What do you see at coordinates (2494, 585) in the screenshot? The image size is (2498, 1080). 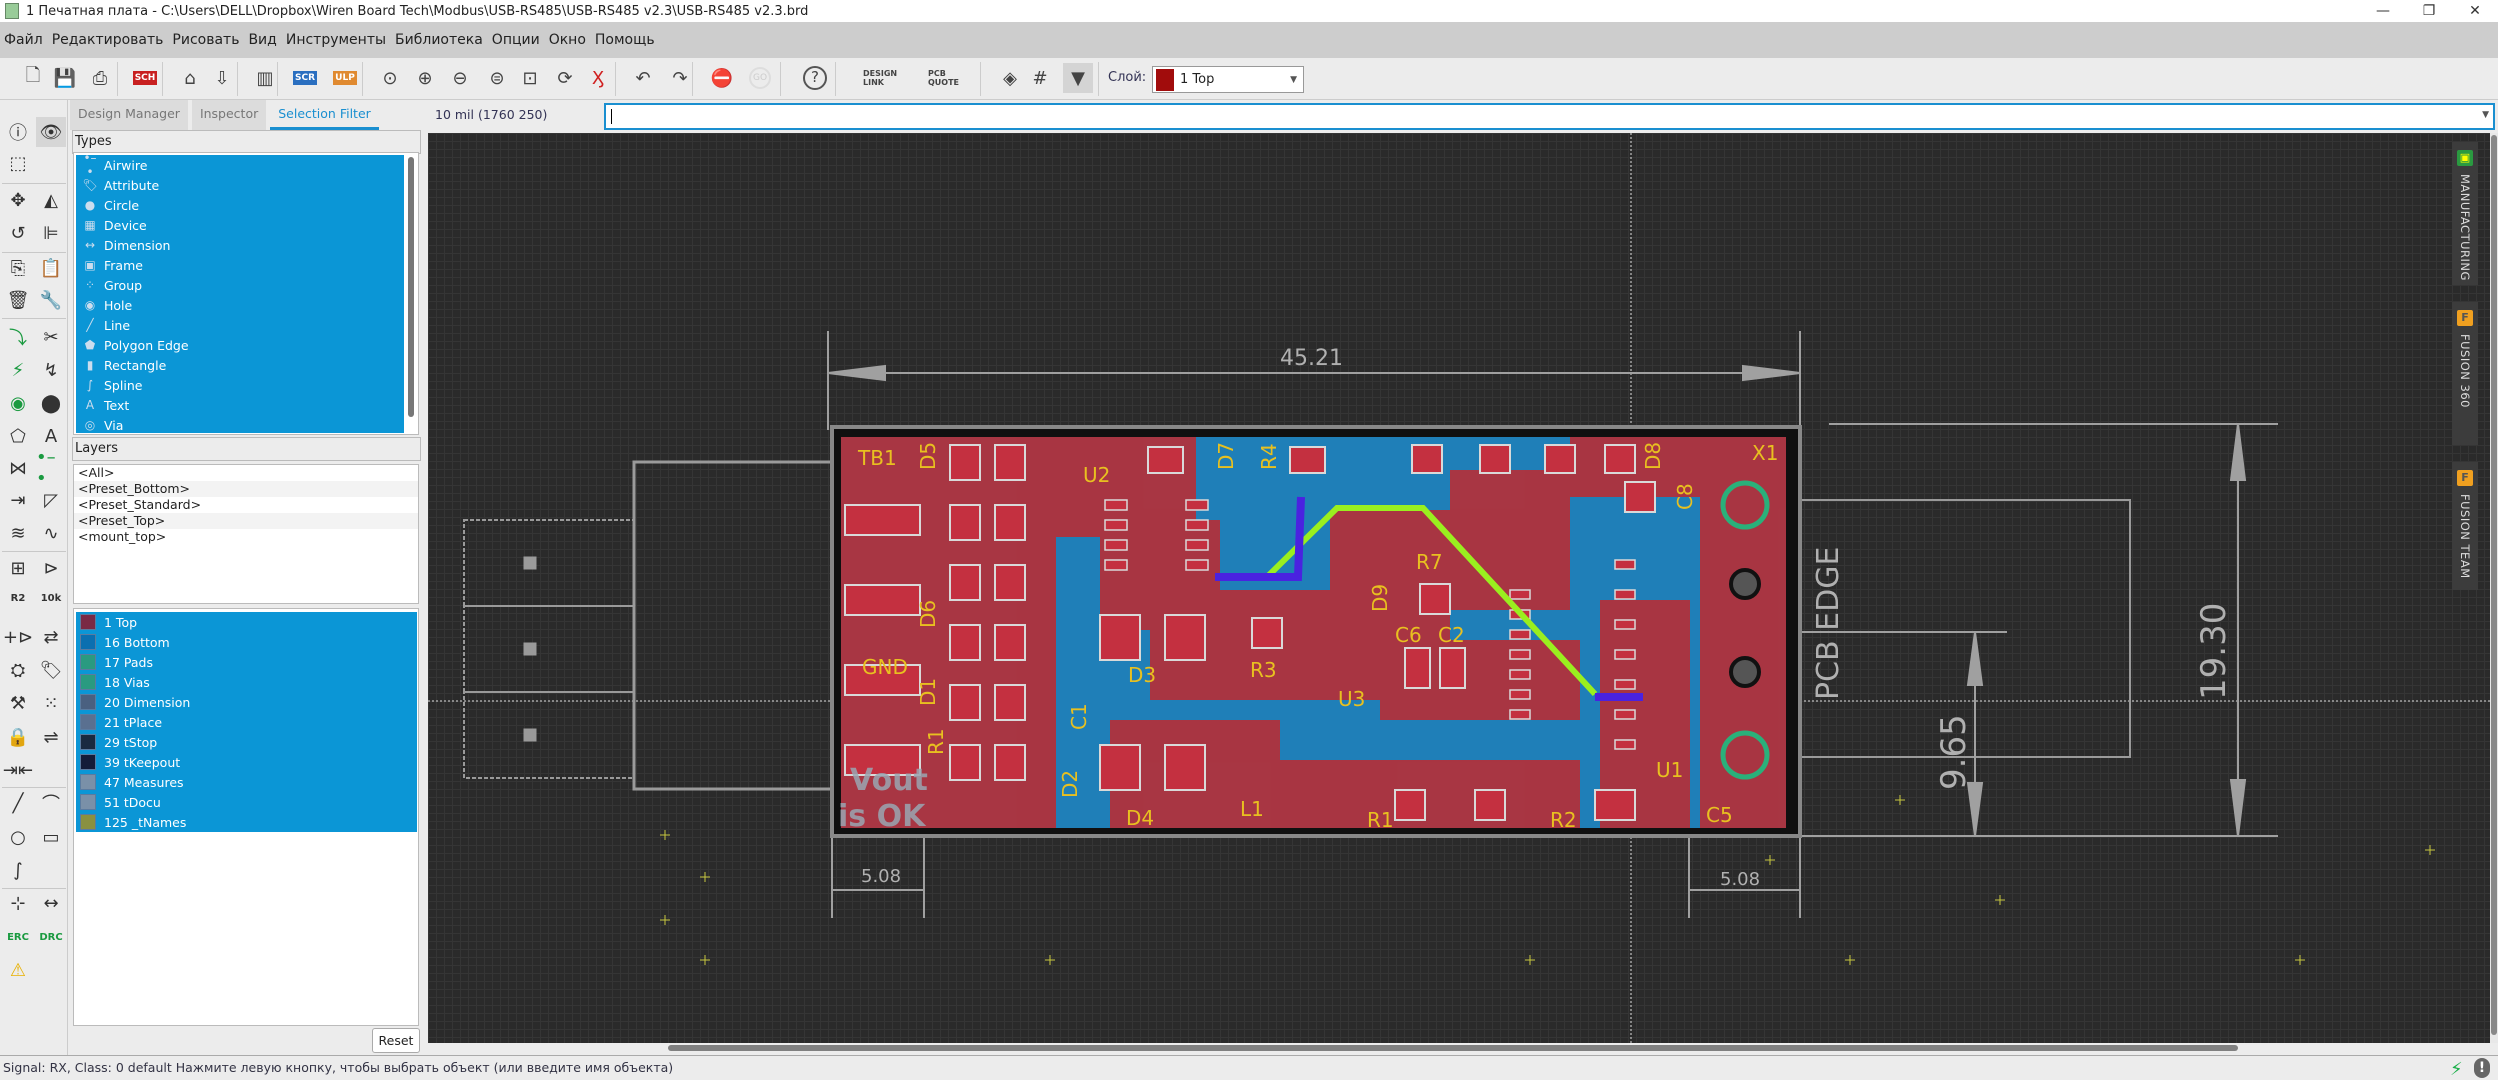 I see `vertical-scroll-thumb` at bounding box center [2494, 585].